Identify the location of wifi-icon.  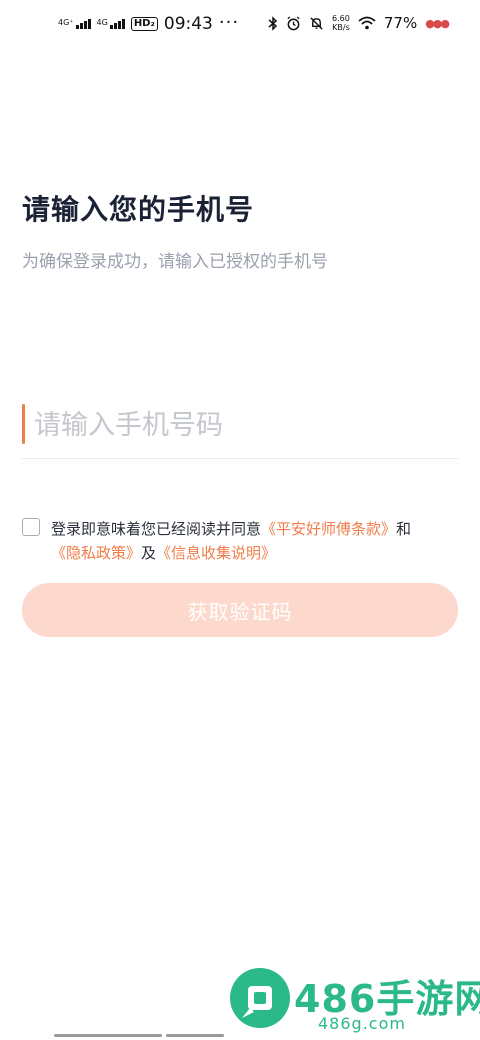
(367, 23).